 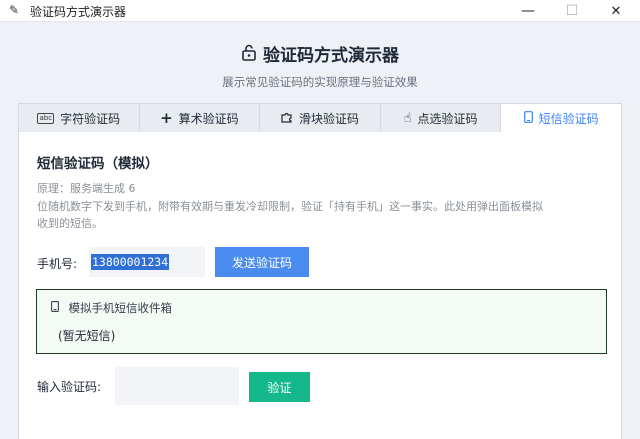 I want to click on pointer-hand-icon: ☝, so click(x=407, y=118).